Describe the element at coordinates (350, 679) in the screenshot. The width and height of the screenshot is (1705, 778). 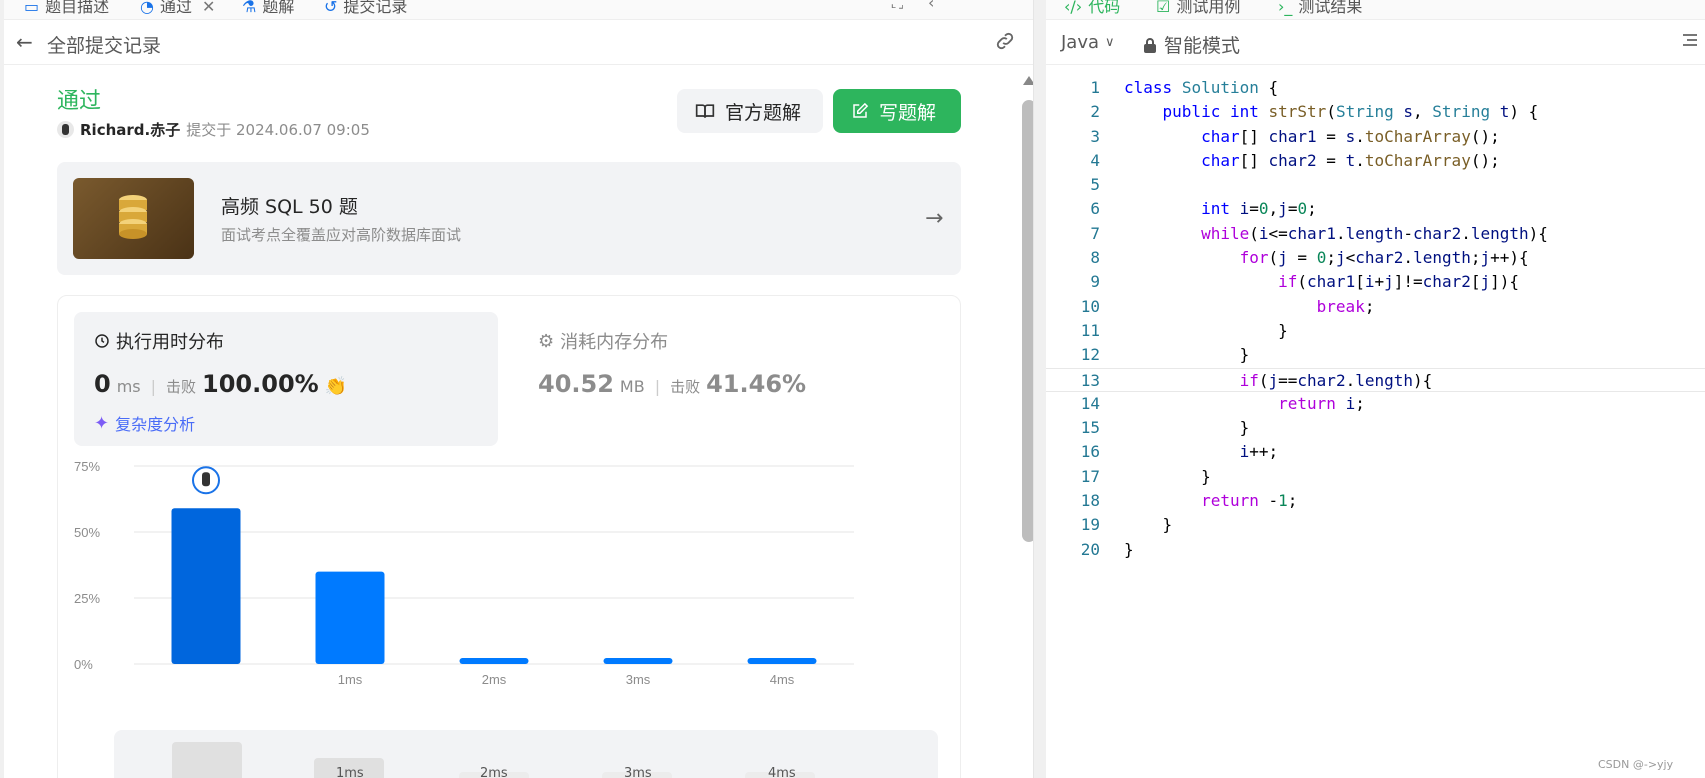
I see `x-tick-label: 1ms` at that location.